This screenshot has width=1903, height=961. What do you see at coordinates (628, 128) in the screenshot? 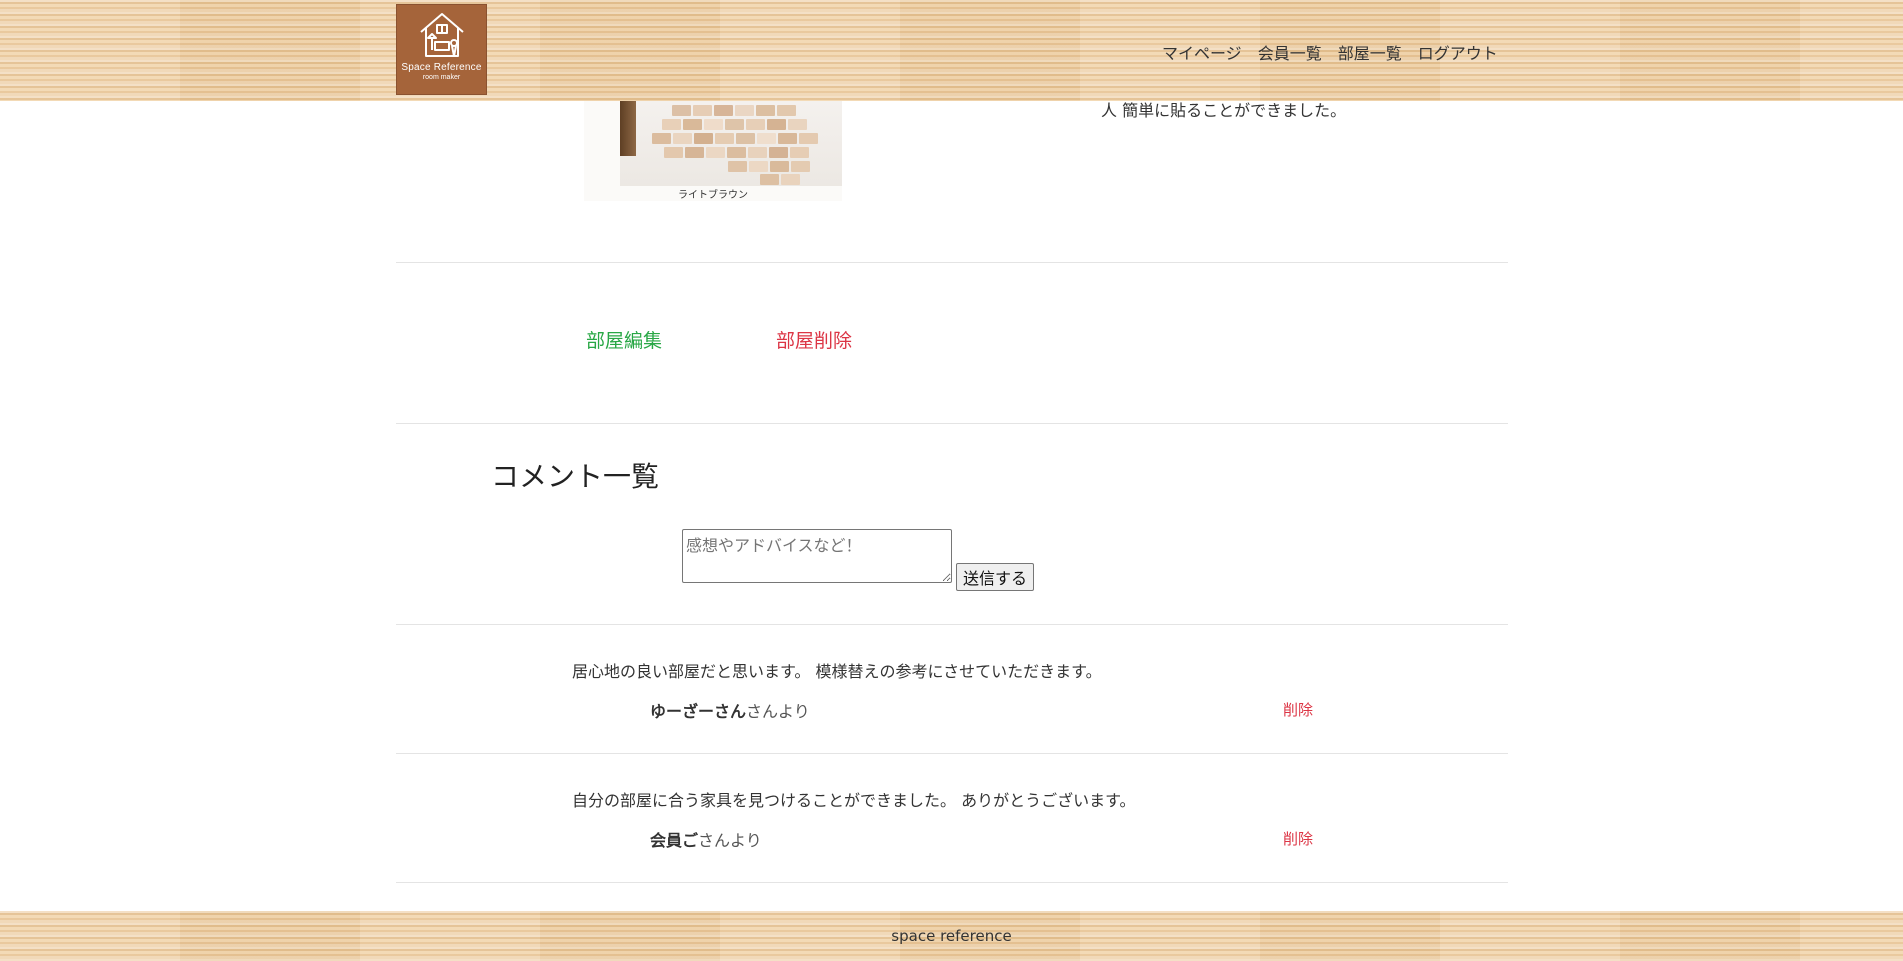
I see `photo-shadow` at bounding box center [628, 128].